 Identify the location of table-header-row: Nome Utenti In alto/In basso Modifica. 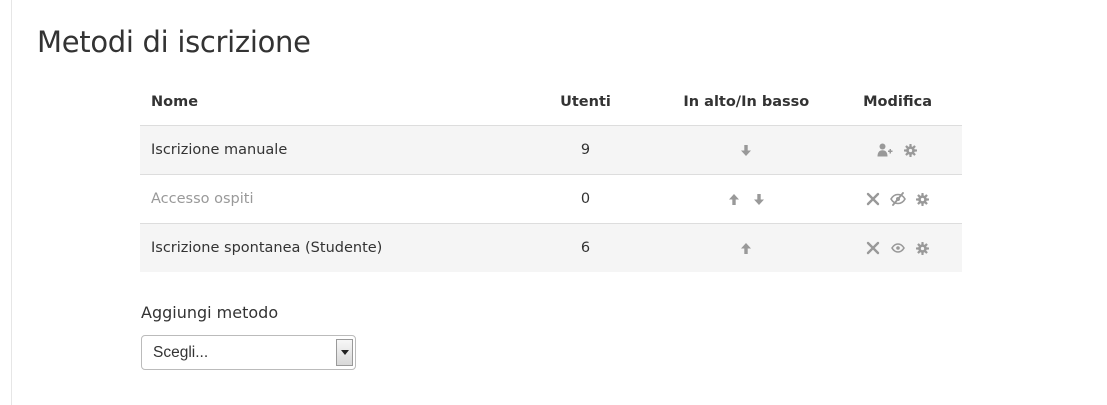
(551, 102).